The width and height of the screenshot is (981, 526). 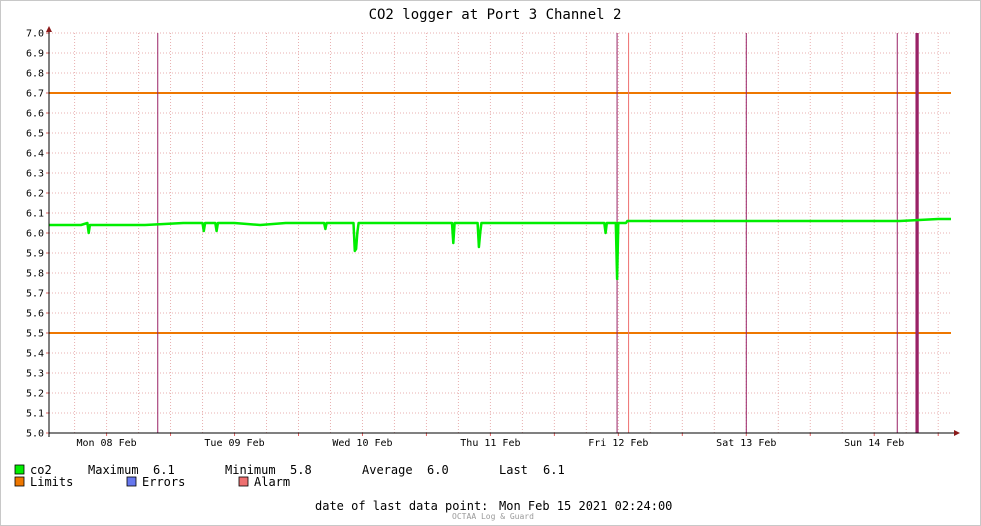 I want to click on legend-last-value: 6.1, so click(x=554, y=470).